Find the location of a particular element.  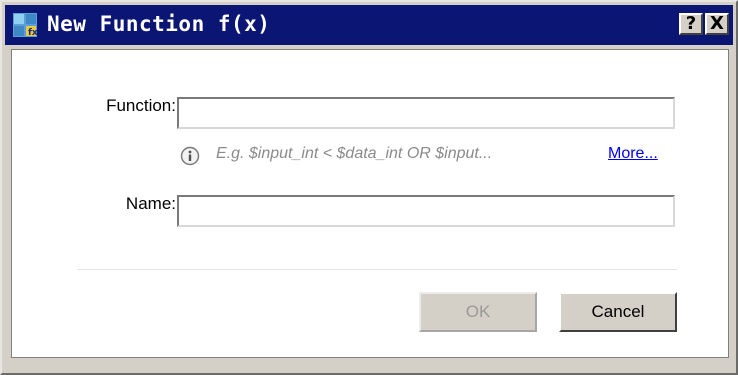

name-label: Name: is located at coordinates (150, 203).